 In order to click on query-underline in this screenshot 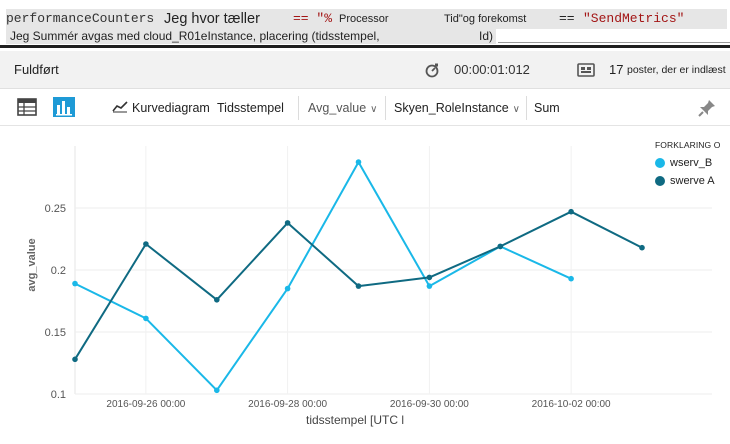, I will do `click(614, 42)`.